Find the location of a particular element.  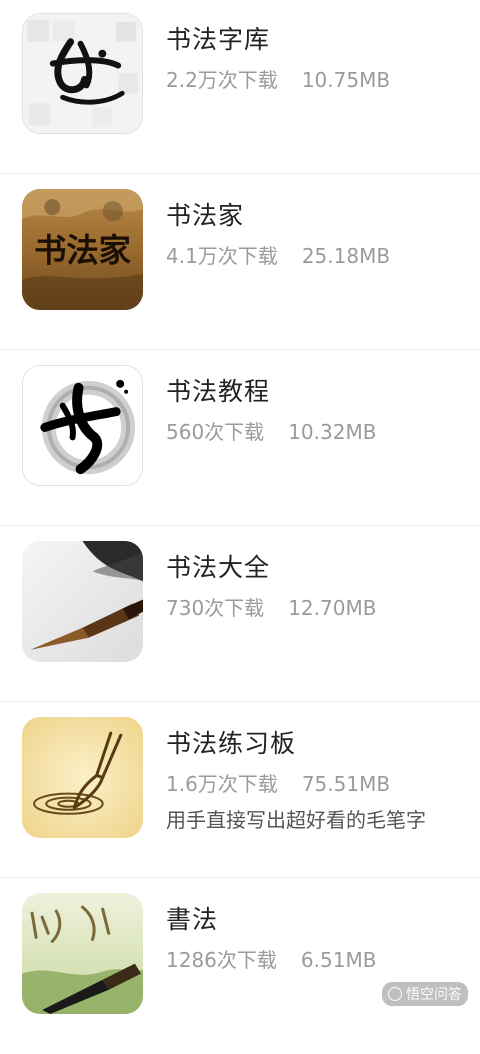

app-name: 书法练习板 is located at coordinates (231, 743).